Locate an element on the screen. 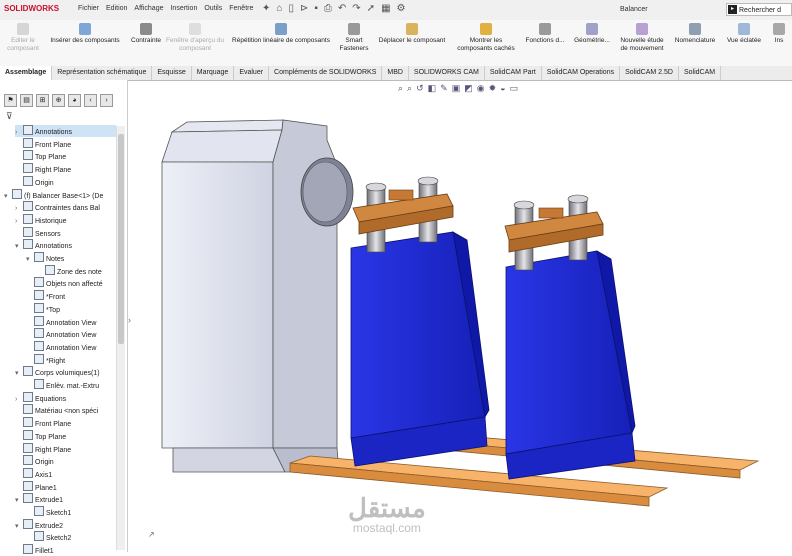 The height and width of the screenshot is (556, 792). open-icon: ⊳ is located at coordinates (304, 8).